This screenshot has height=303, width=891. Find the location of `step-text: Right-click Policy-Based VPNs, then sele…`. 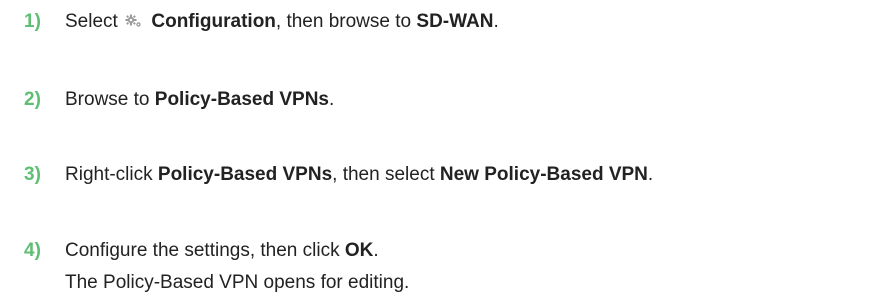

step-text: Right-click Policy-Based VPNs, then sele… is located at coordinates (359, 175).